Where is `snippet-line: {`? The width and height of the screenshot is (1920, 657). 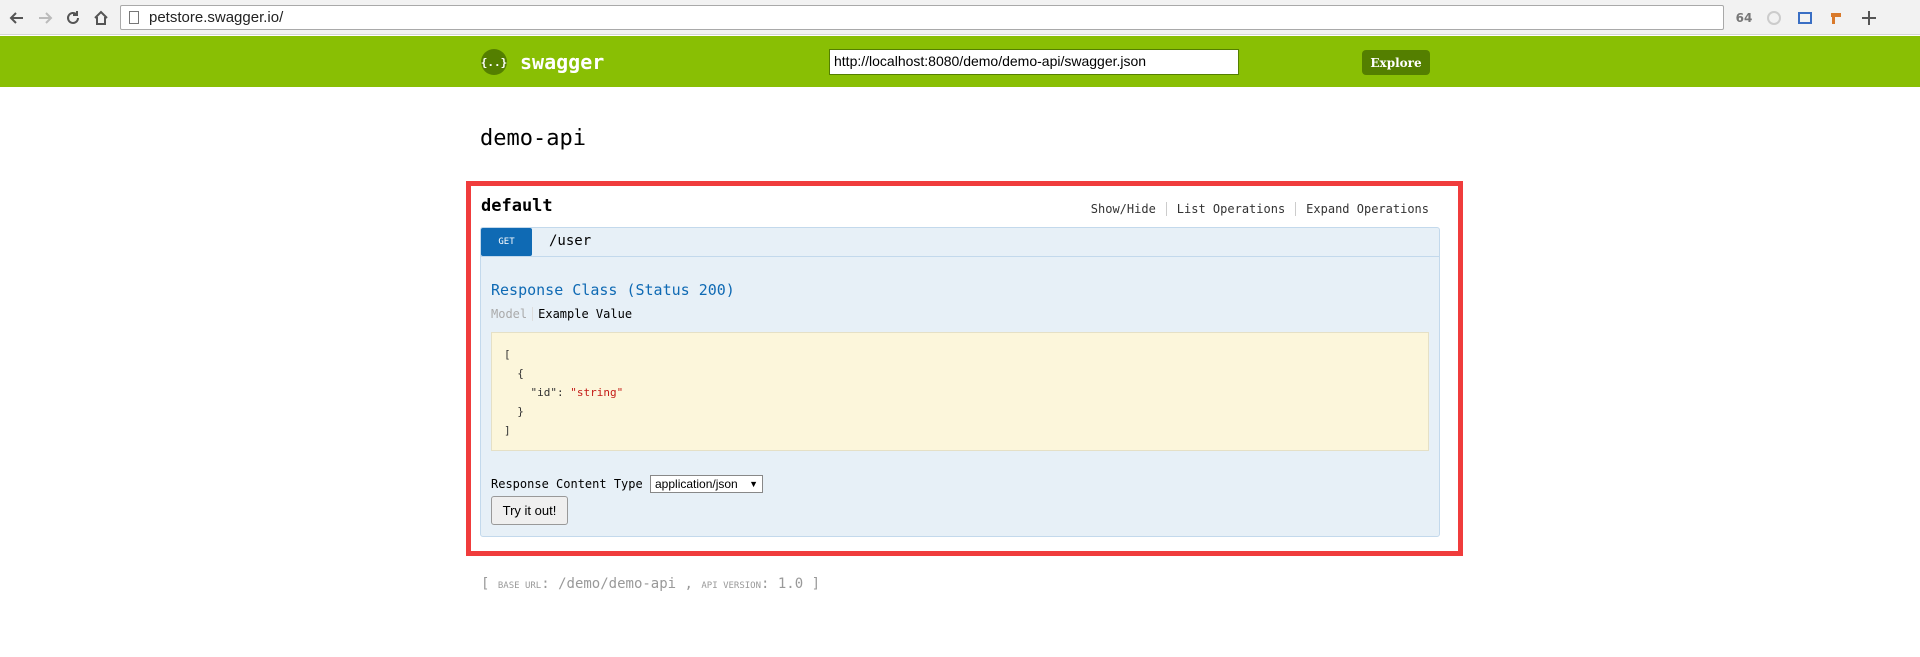
snippet-line: { is located at coordinates (960, 373).